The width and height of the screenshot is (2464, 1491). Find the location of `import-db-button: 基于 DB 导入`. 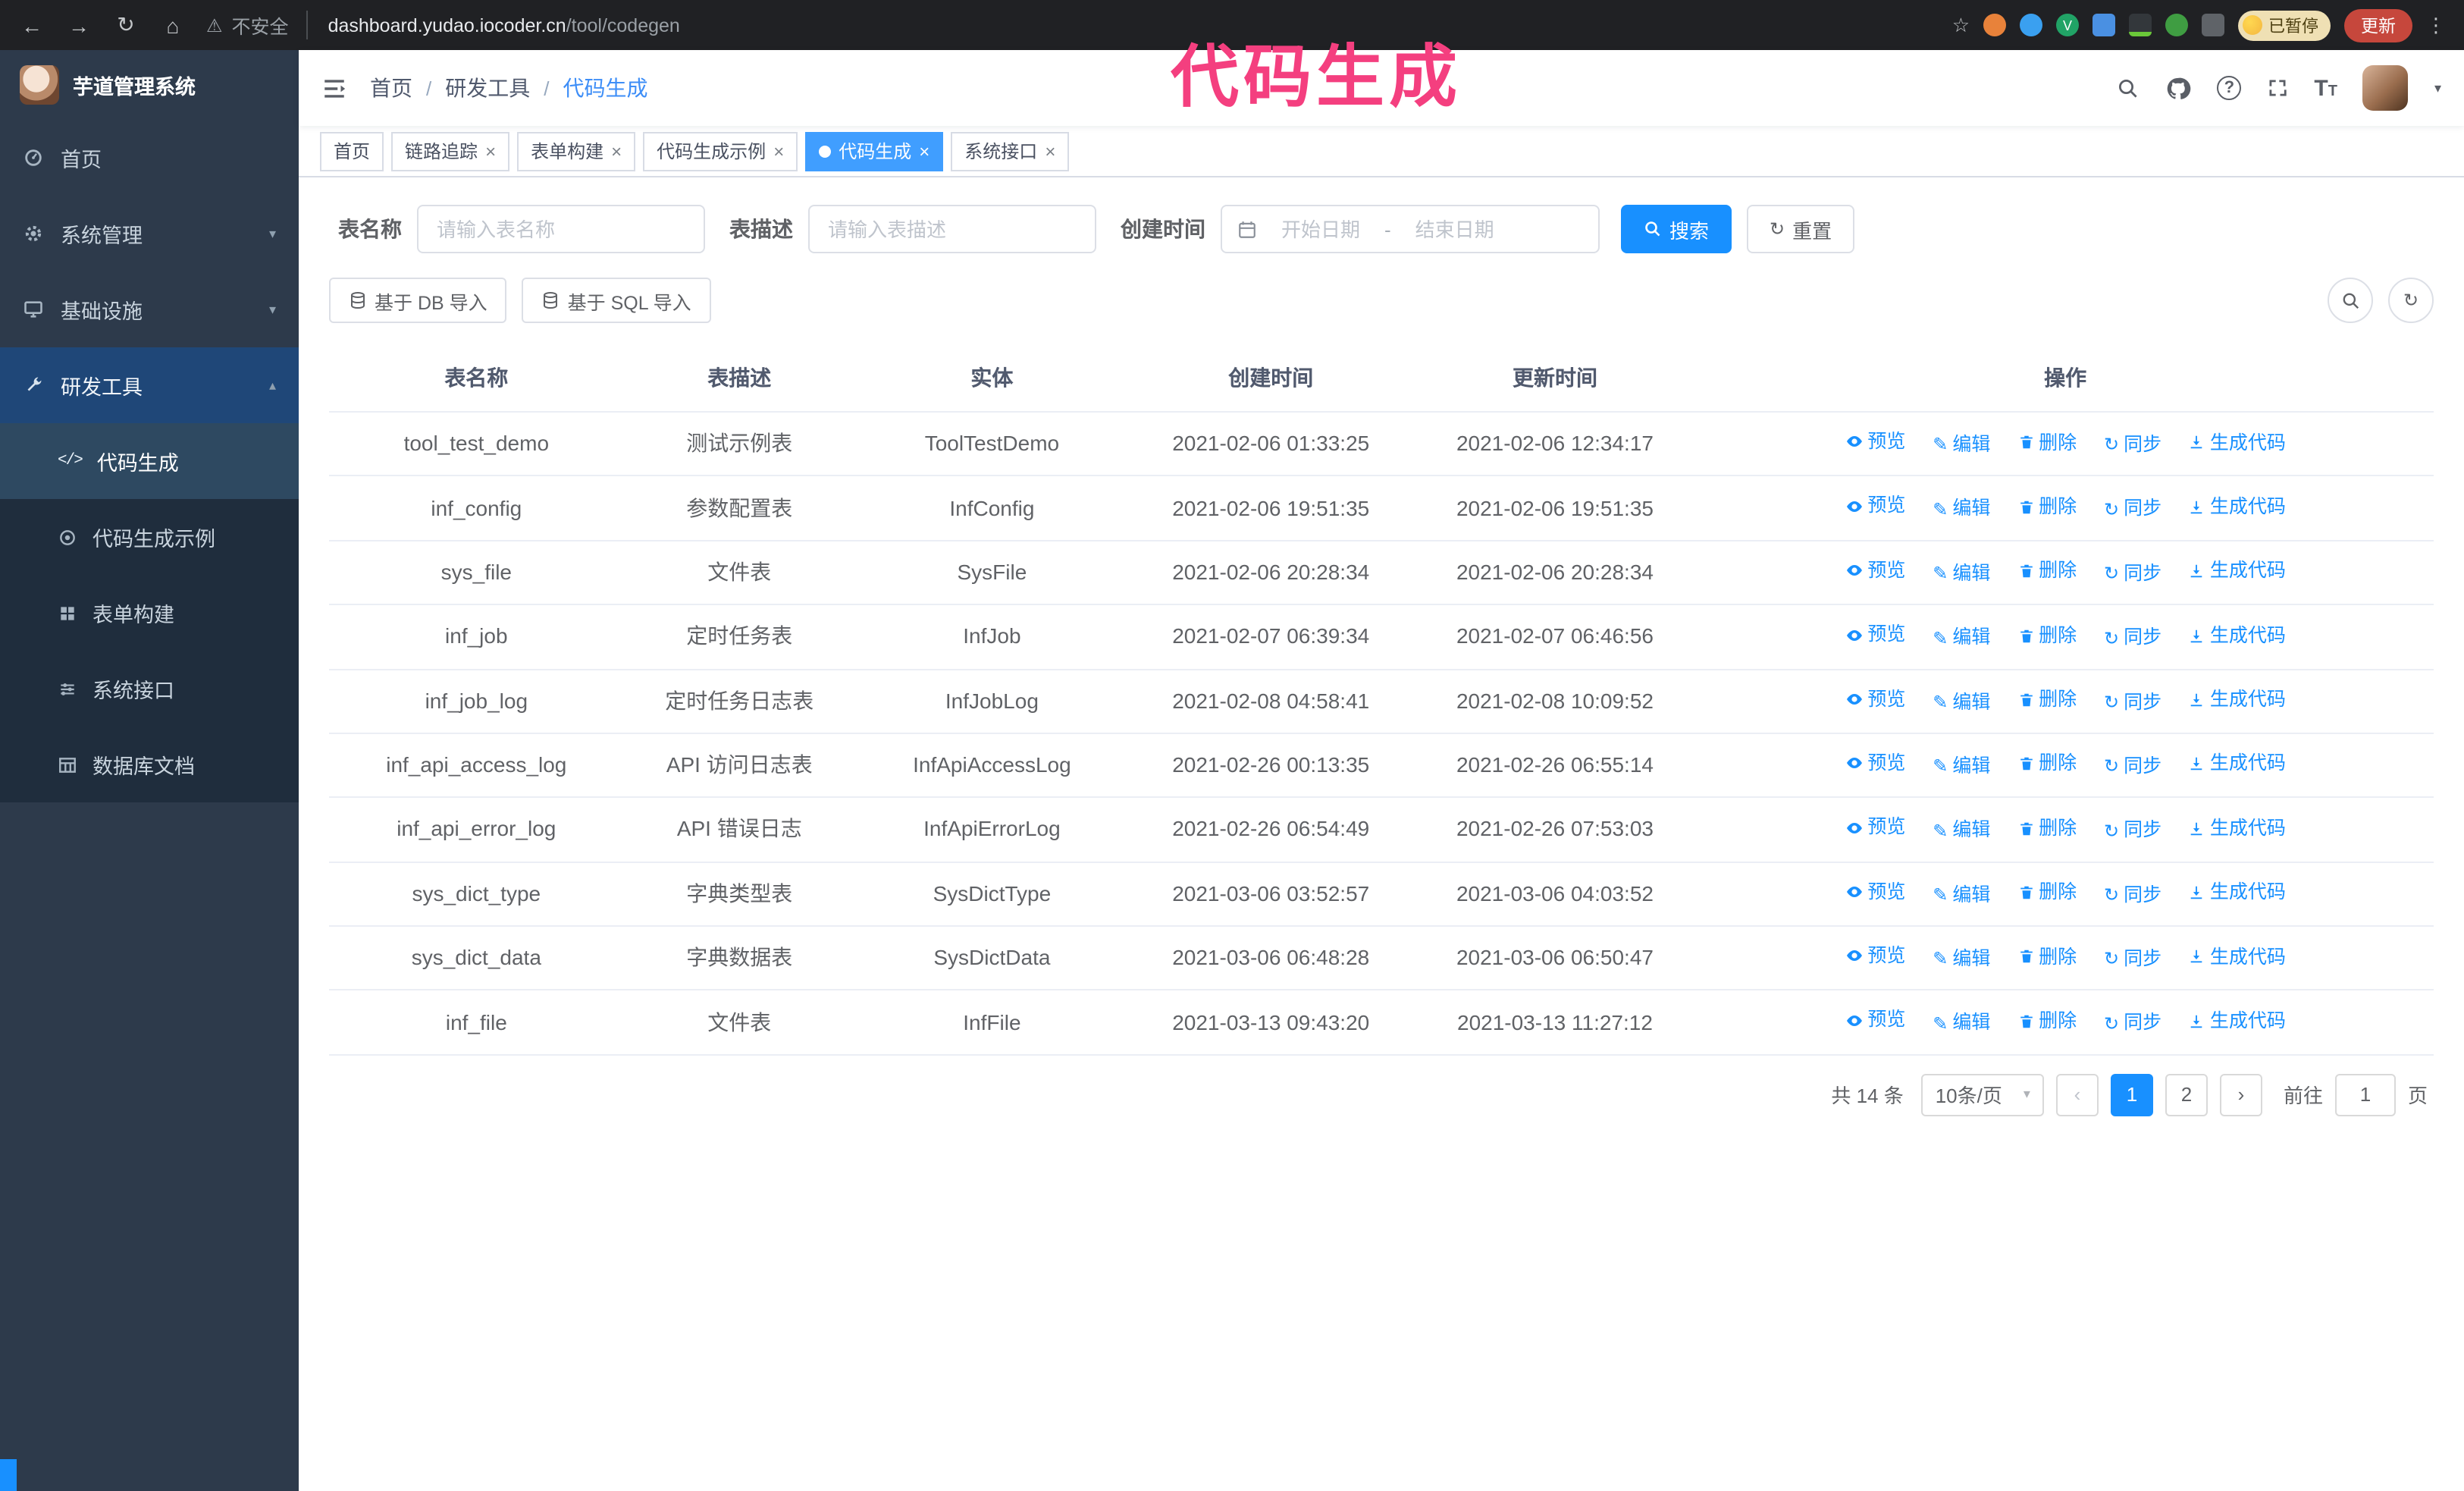

import-db-button: 基于 DB 导入 is located at coordinates (418, 300).